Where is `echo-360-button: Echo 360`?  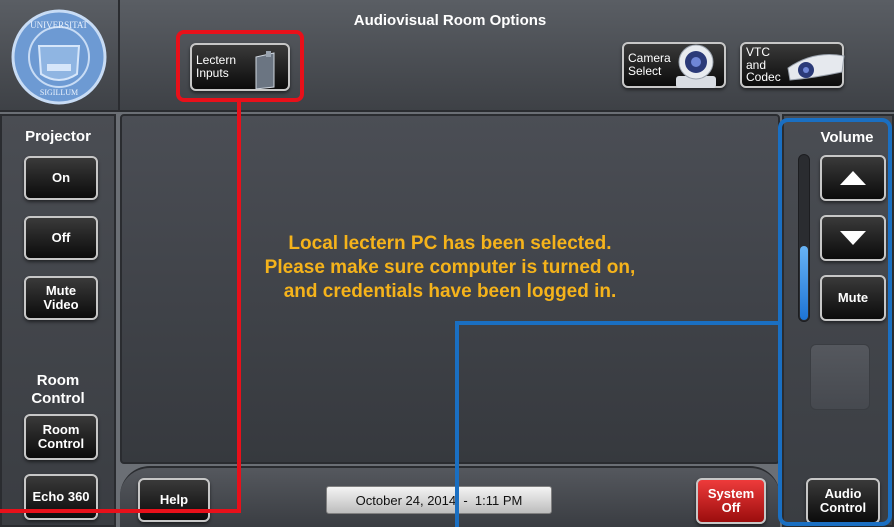
echo-360-button: Echo 360 is located at coordinates (61, 497).